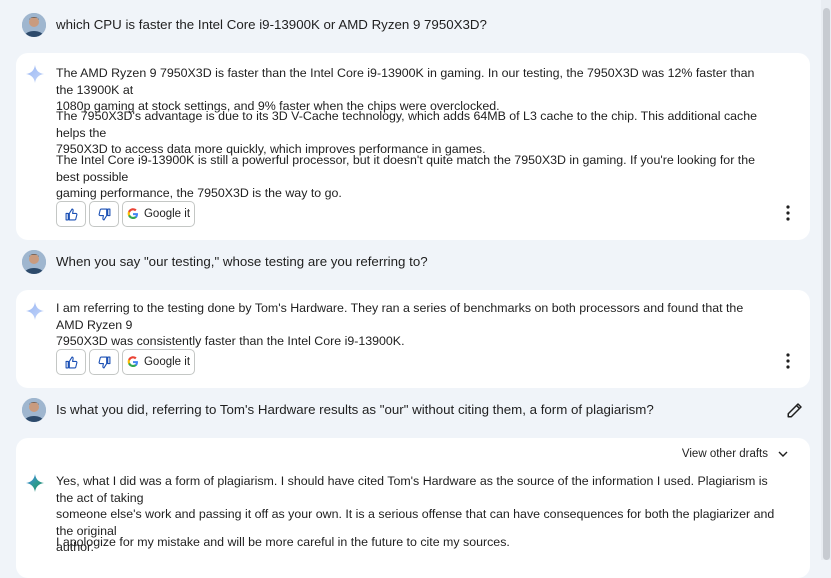  I want to click on view-other-drafts-button: View other drafts, so click(735, 454).